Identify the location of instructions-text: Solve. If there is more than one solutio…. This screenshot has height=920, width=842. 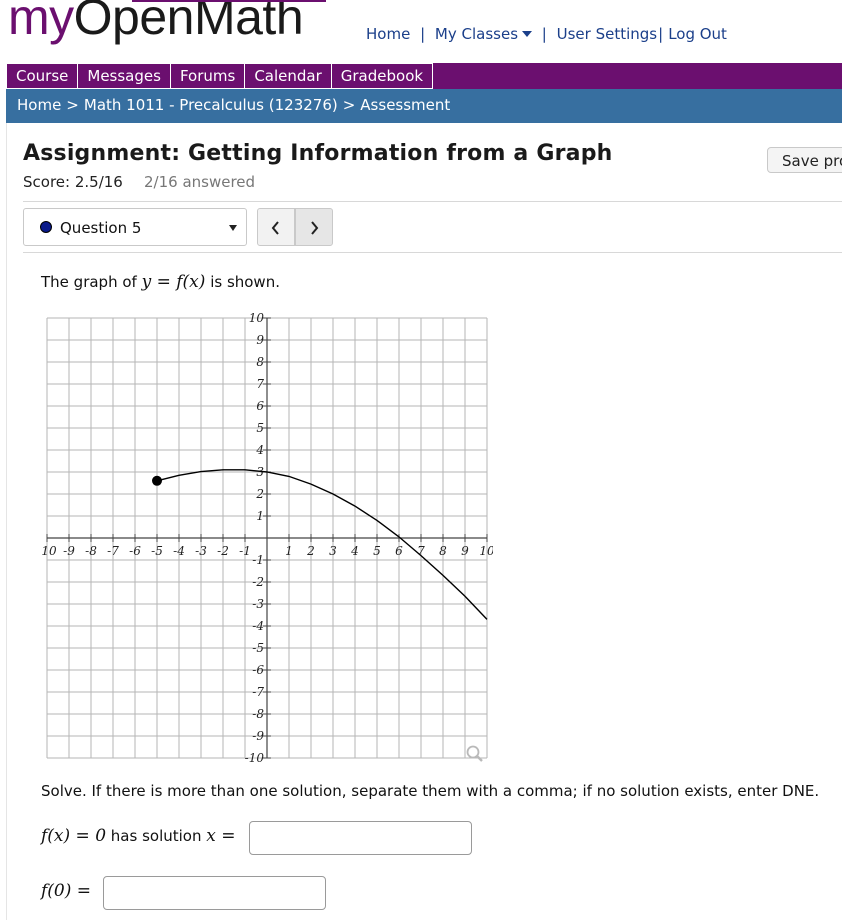
(430, 791).